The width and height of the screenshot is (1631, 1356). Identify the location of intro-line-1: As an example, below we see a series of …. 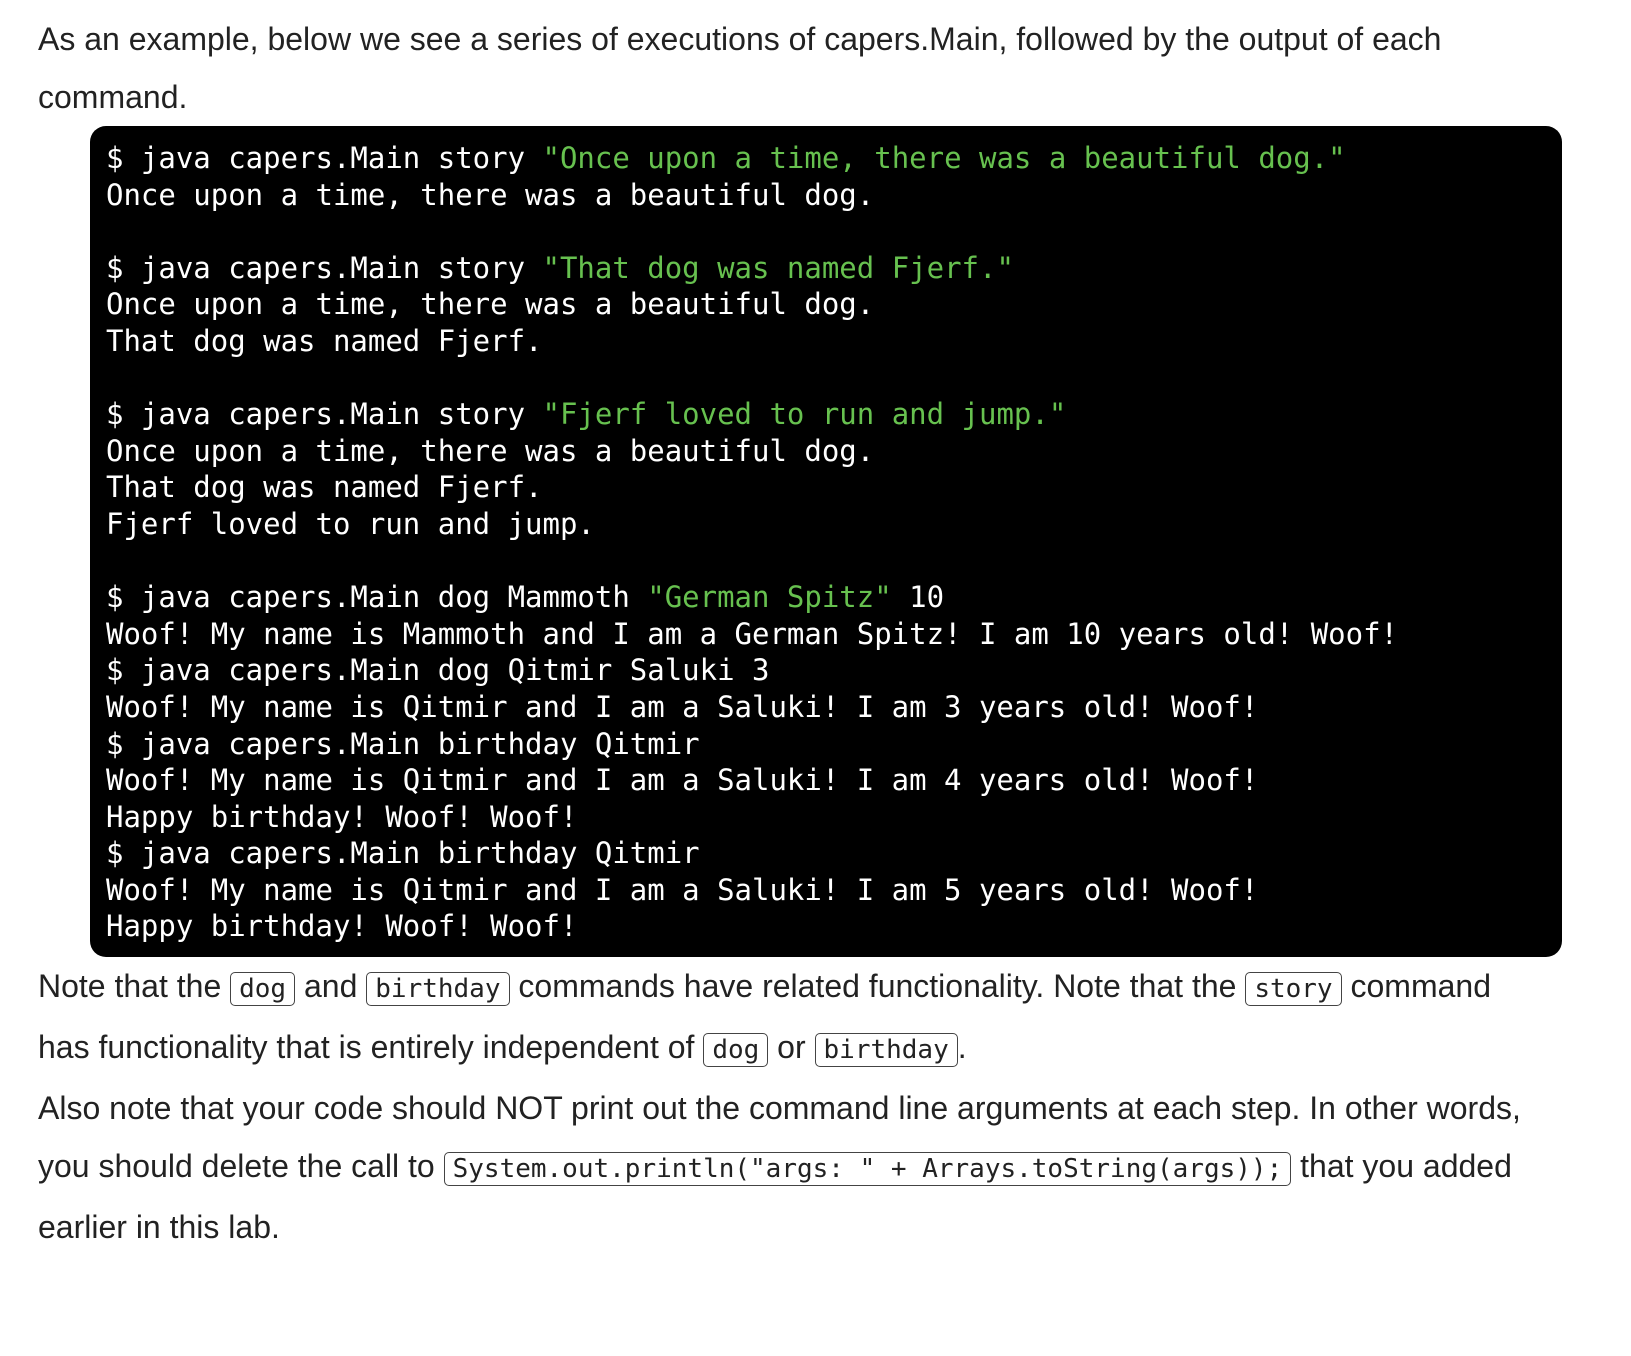
(740, 39).